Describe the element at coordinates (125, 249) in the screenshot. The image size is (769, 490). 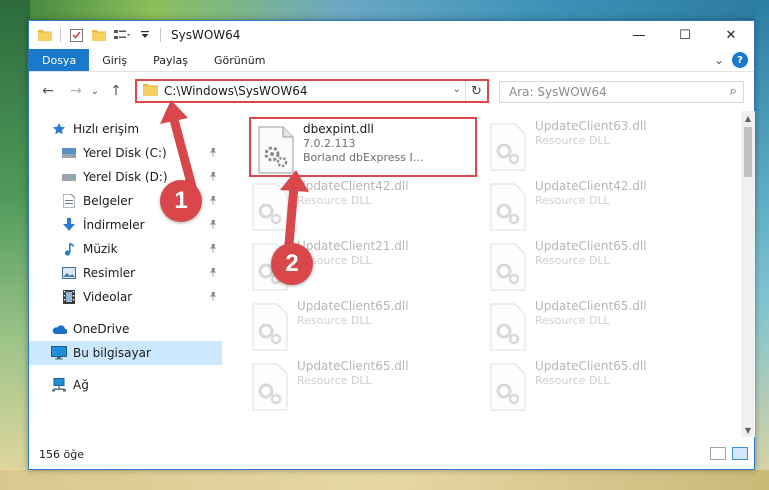
I see `sidebar-item-music: Müzik` at that location.